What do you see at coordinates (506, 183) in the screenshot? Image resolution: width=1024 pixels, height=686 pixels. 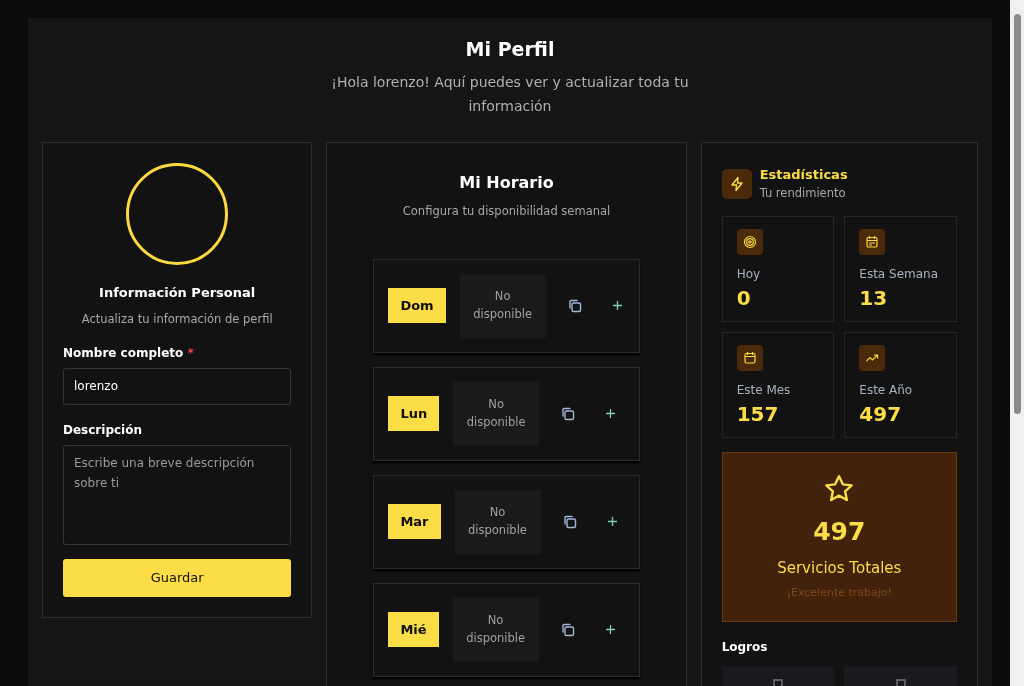 I see `schedule-title: Mi Horario` at bounding box center [506, 183].